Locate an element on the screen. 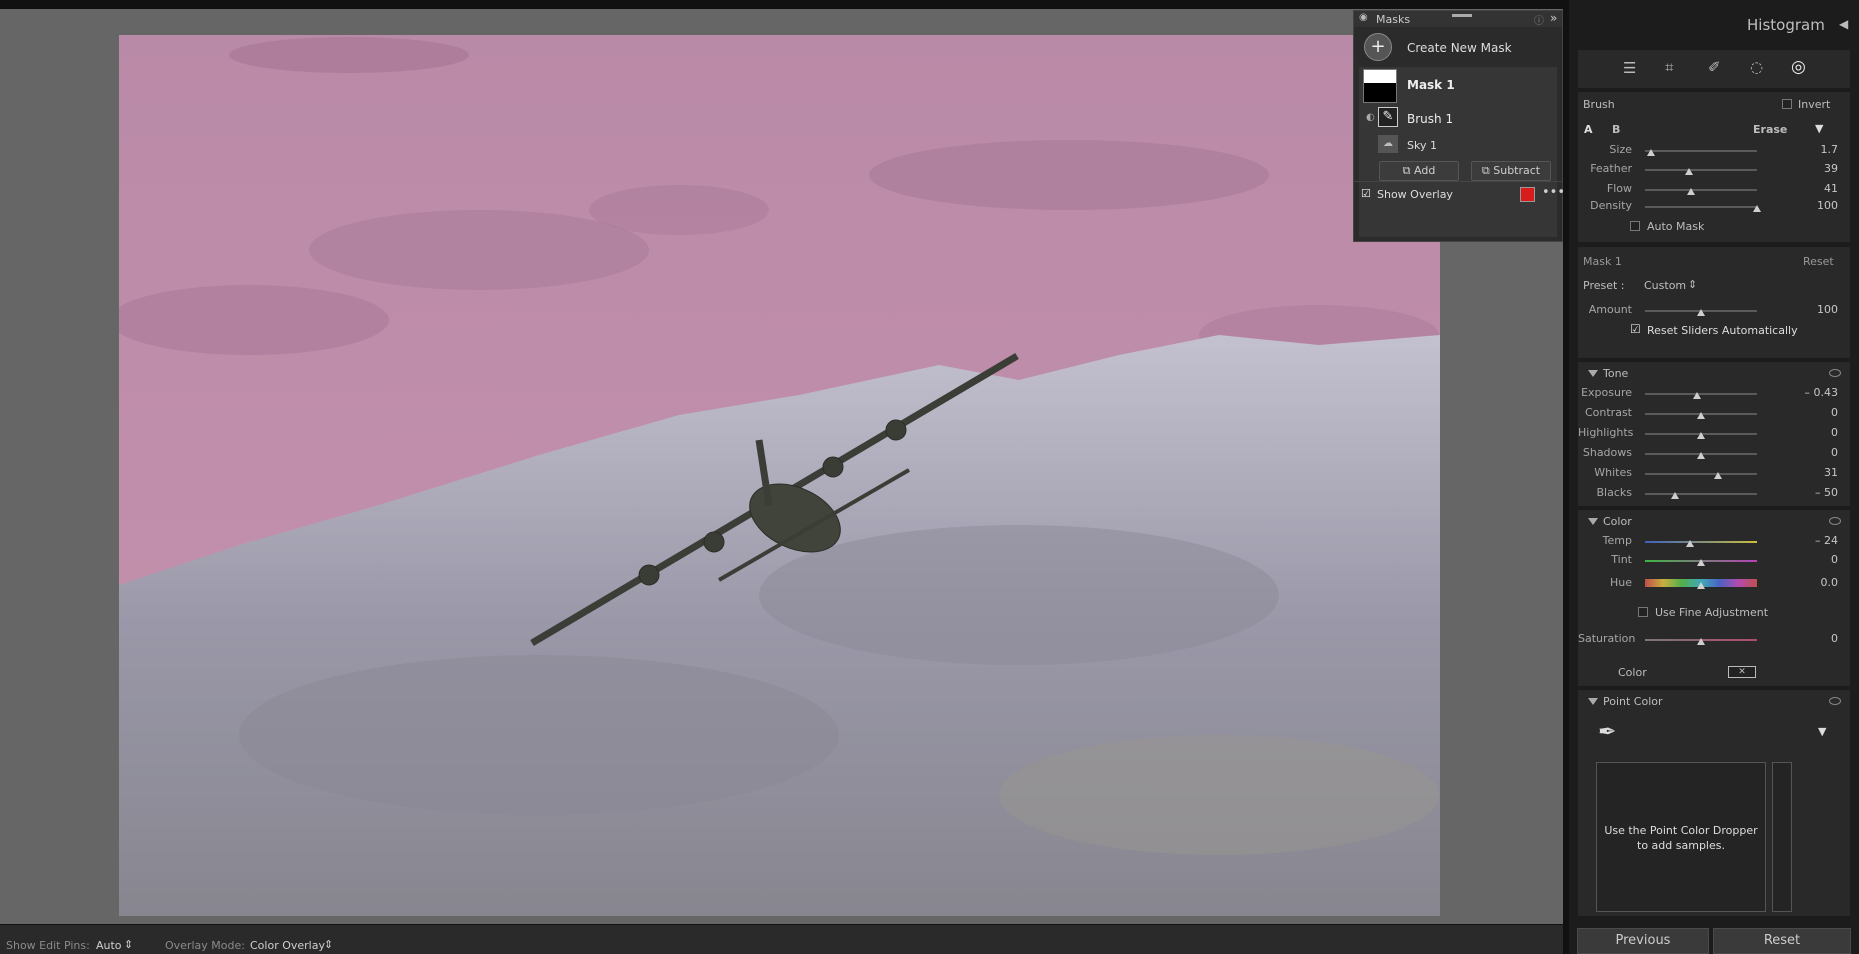  saturation-slider-thumb is located at coordinates (1701, 641).